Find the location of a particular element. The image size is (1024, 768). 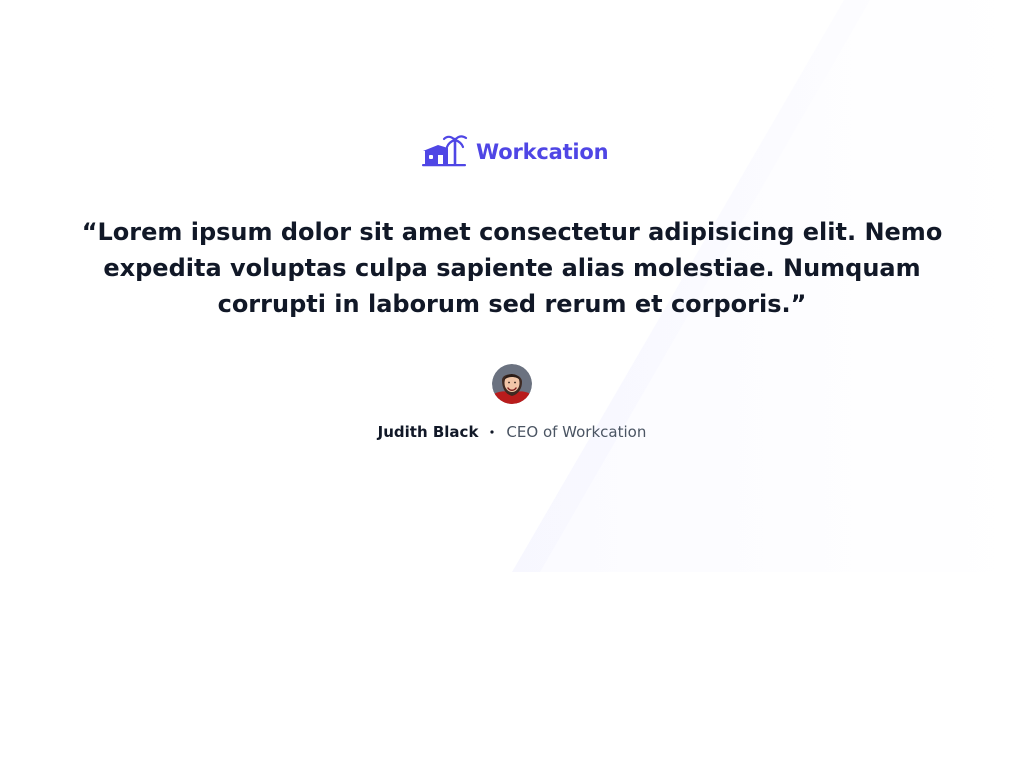

brand-name: Workcation is located at coordinates (542, 151).